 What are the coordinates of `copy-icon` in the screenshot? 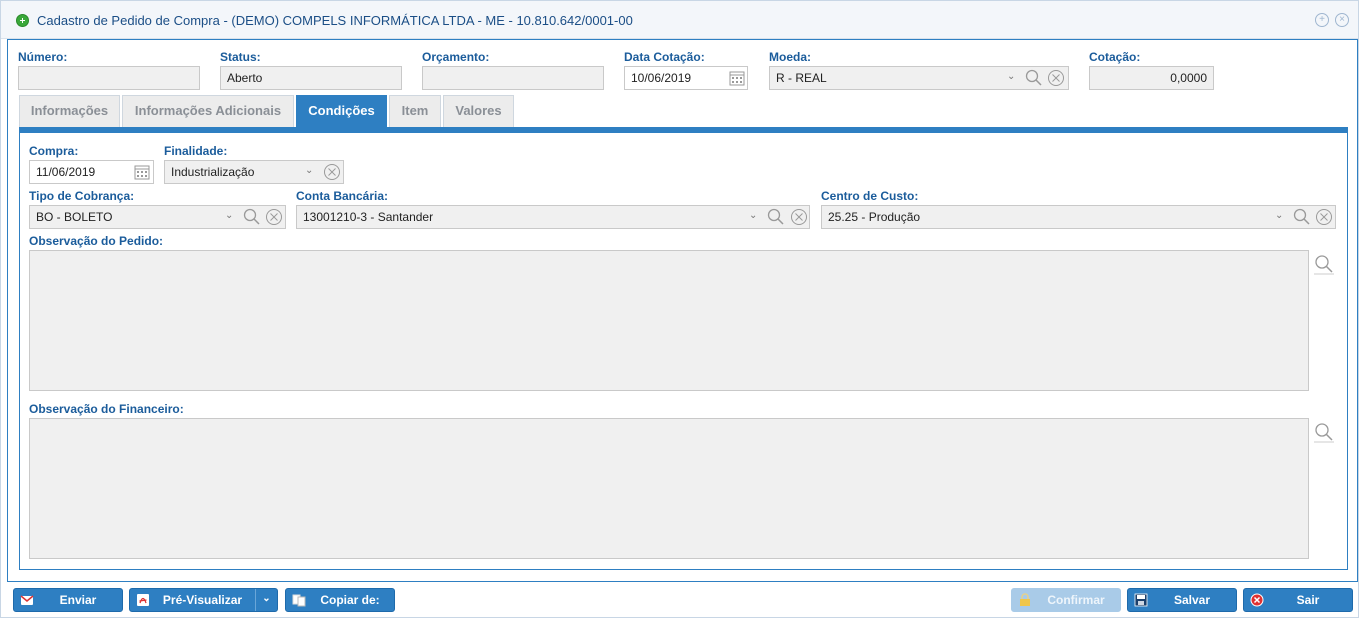 It's located at (299, 600).